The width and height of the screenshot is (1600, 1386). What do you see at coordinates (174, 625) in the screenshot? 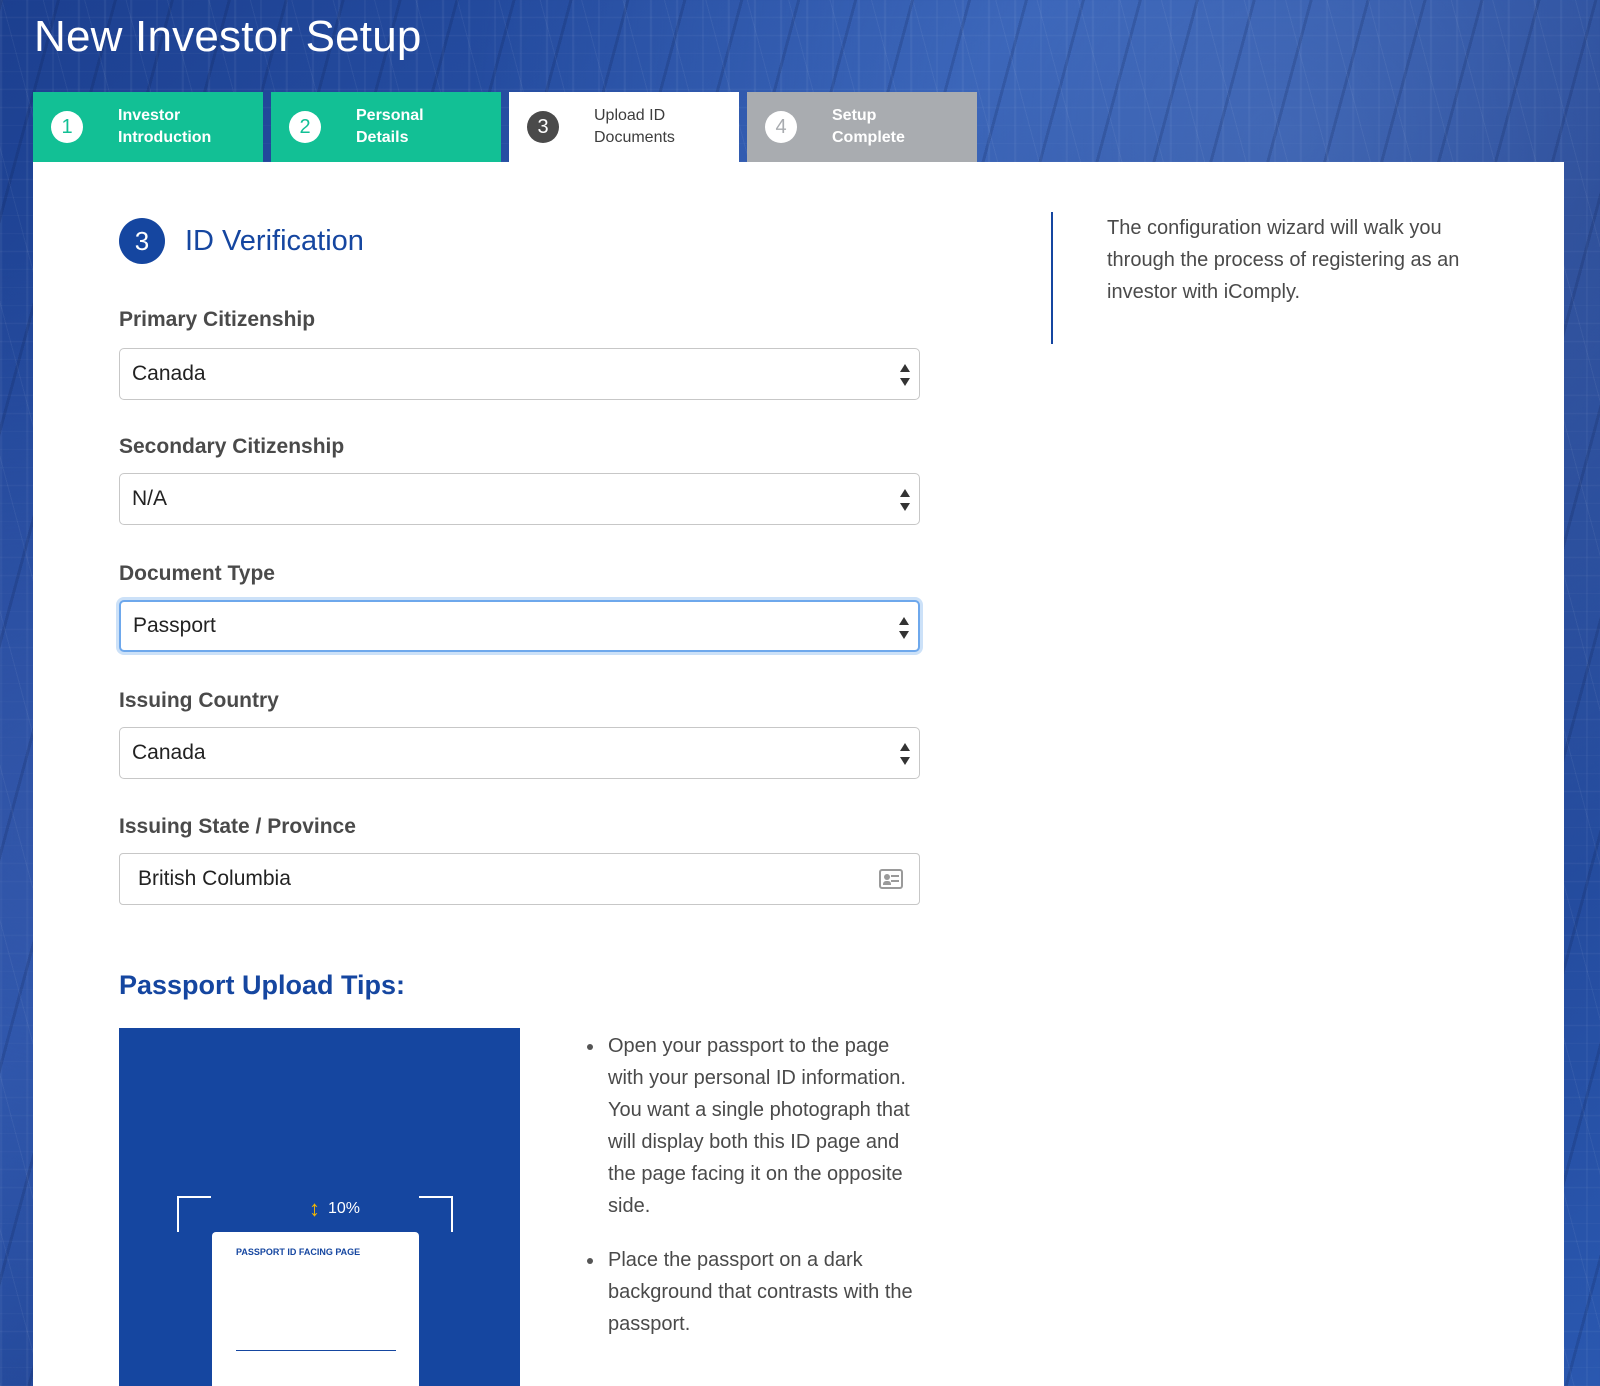
I see `document-type-value: Passport` at bounding box center [174, 625].